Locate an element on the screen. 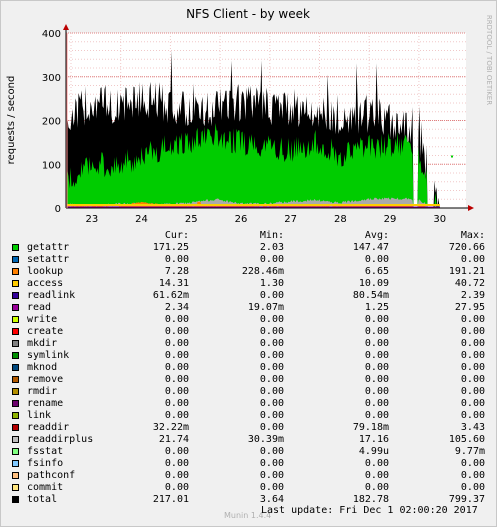  legend-cur: 171.25 is located at coordinates (170, 247).